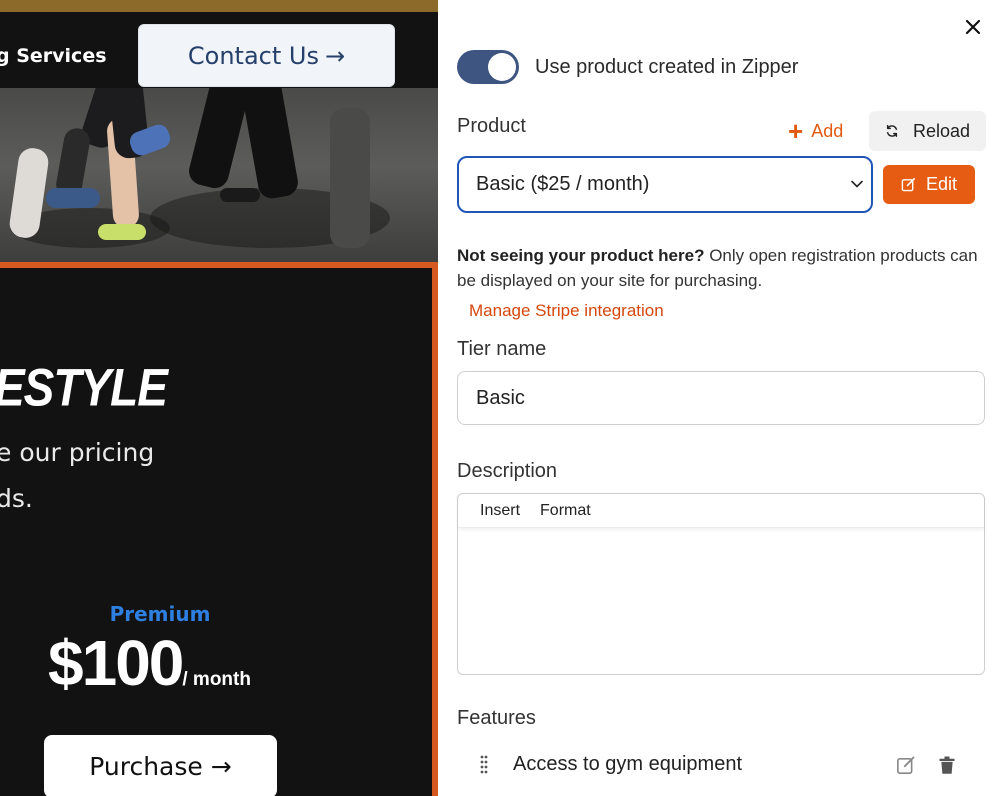  Describe the element at coordinates (219, 175) in the screenshot. I see `hero-image` at that location.